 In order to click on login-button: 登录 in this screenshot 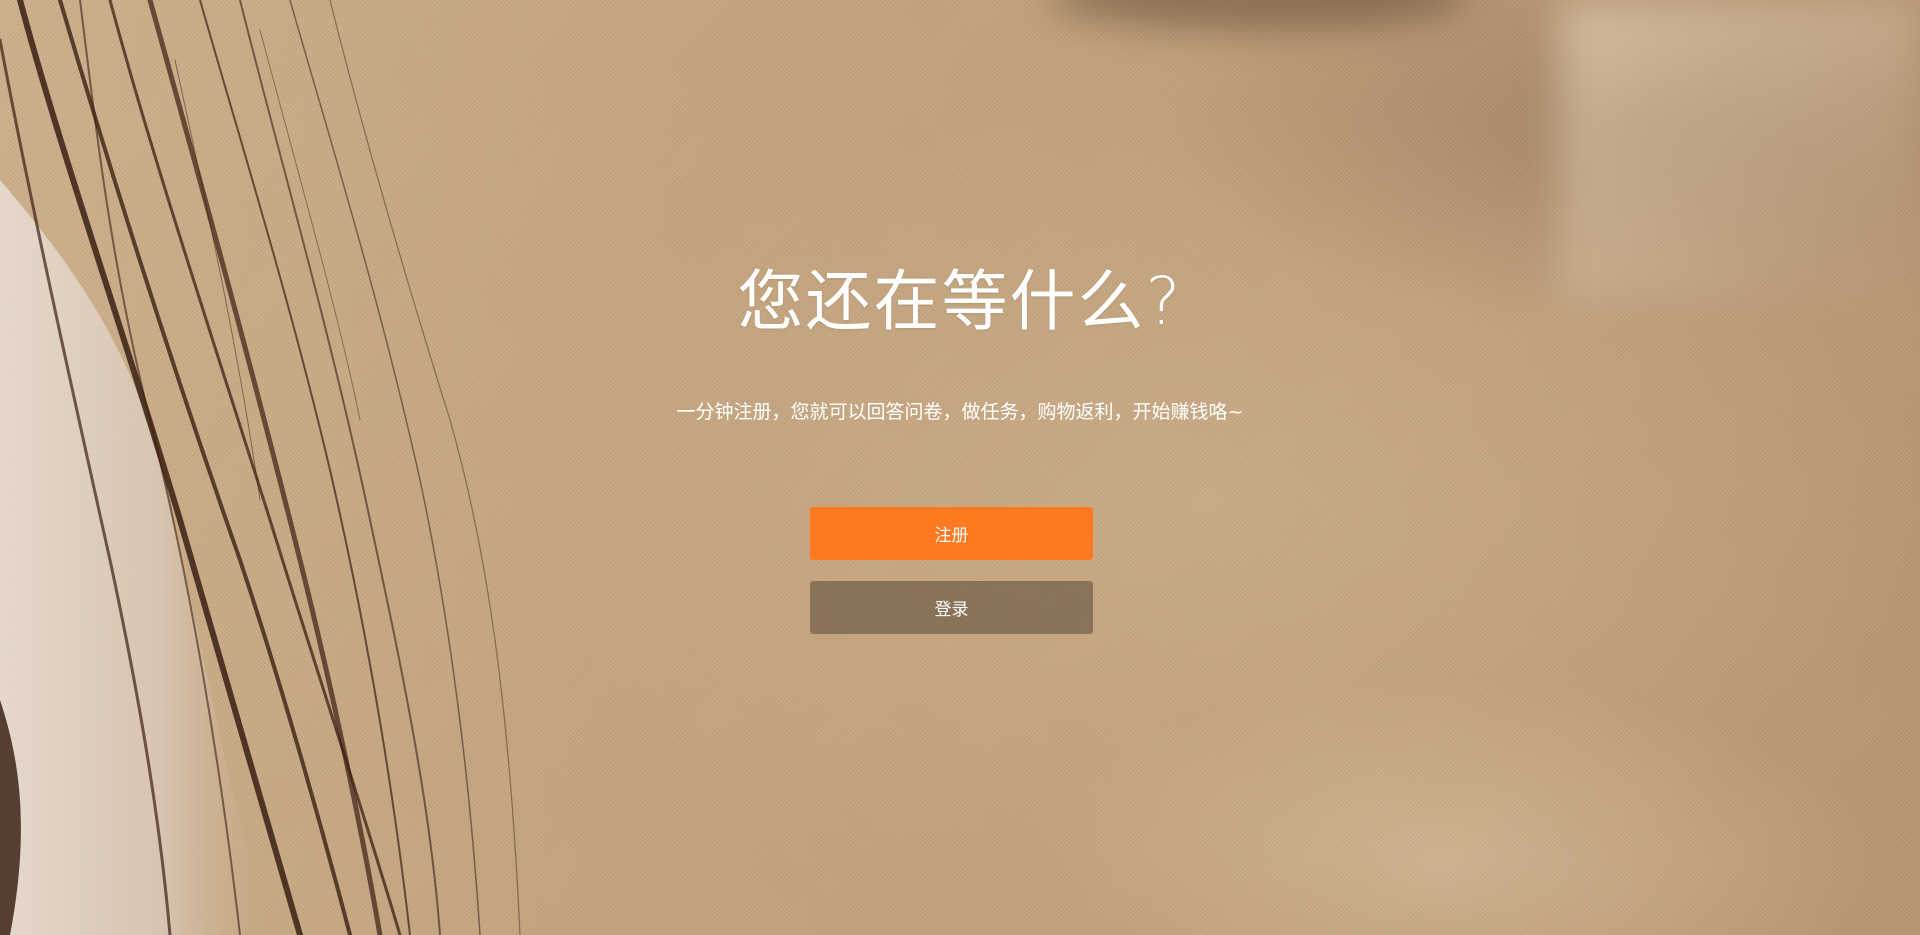, I will do `click(951, 607)`.